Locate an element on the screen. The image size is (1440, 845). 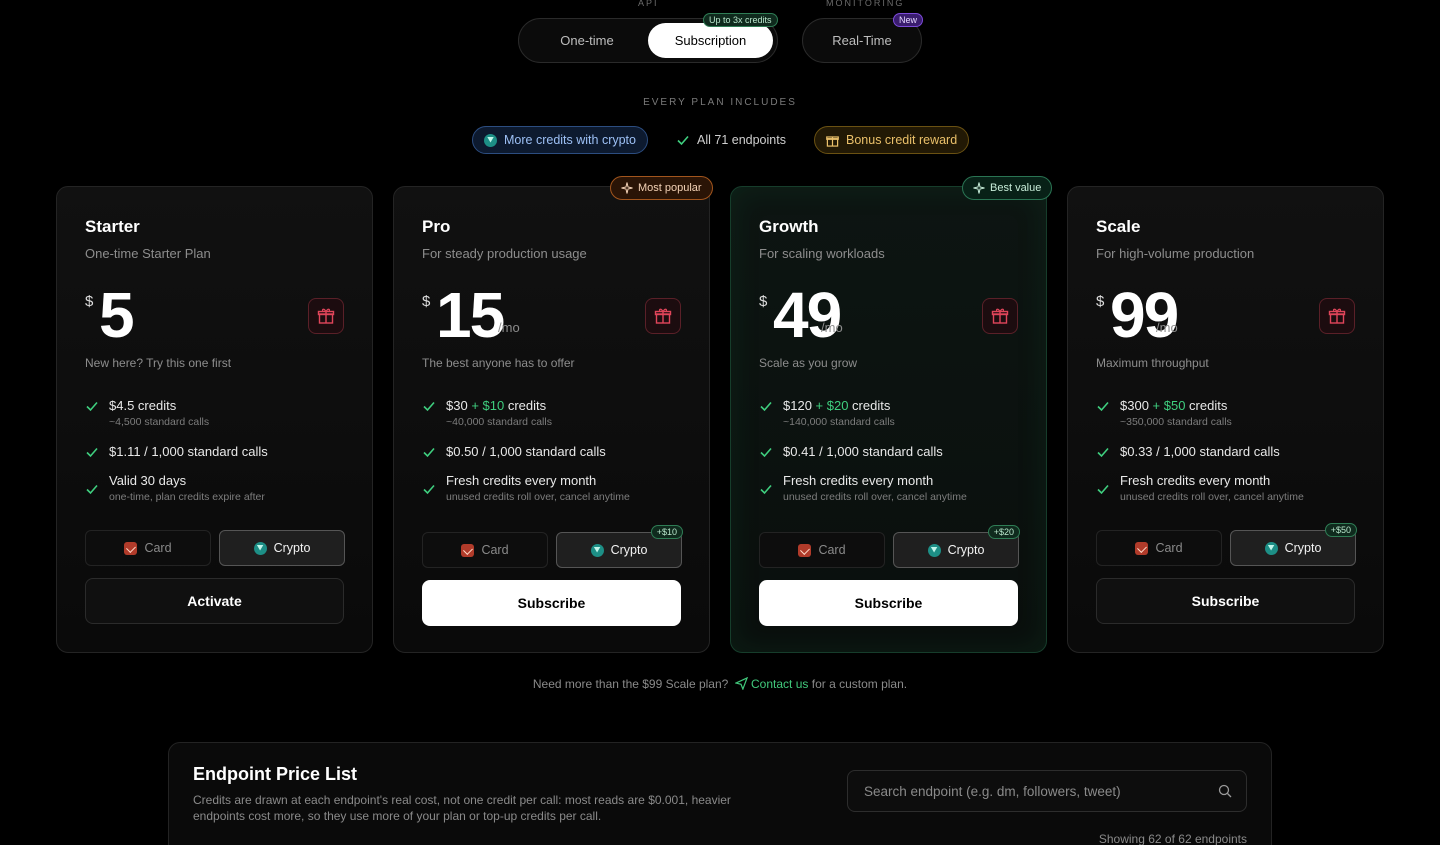
feature-rate: $1.11 / 1,000 standard calls is located at coordinates (220, 451).